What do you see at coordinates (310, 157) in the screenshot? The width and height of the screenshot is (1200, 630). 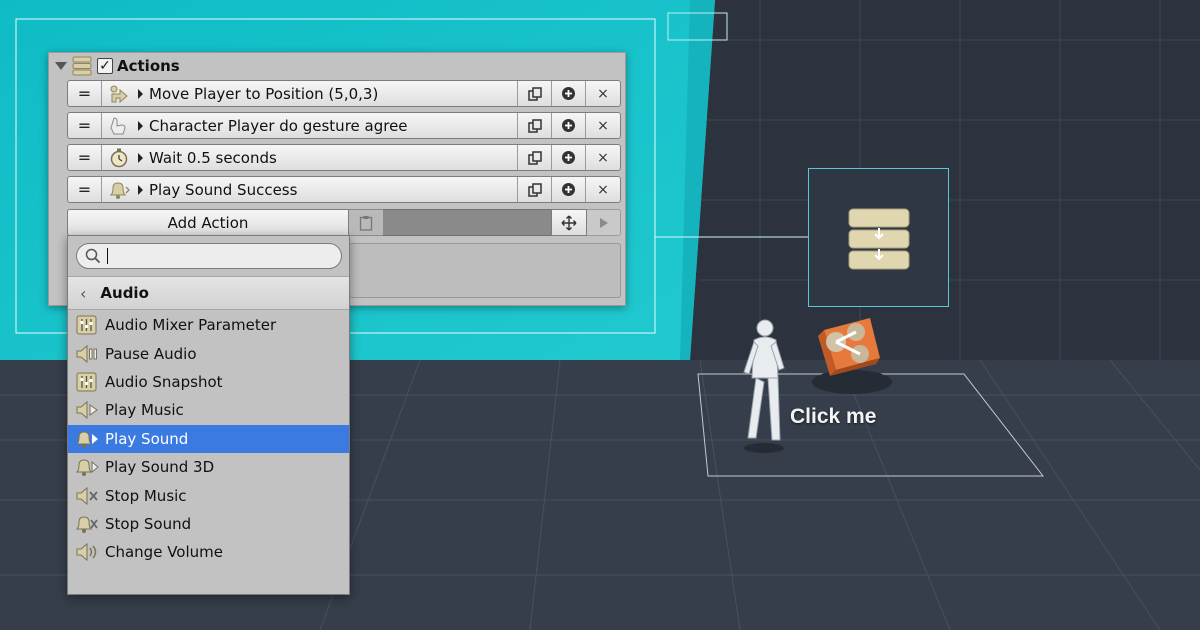 I see `action-item: Wait 0.5 seconds` at bounding box center [310, 157].